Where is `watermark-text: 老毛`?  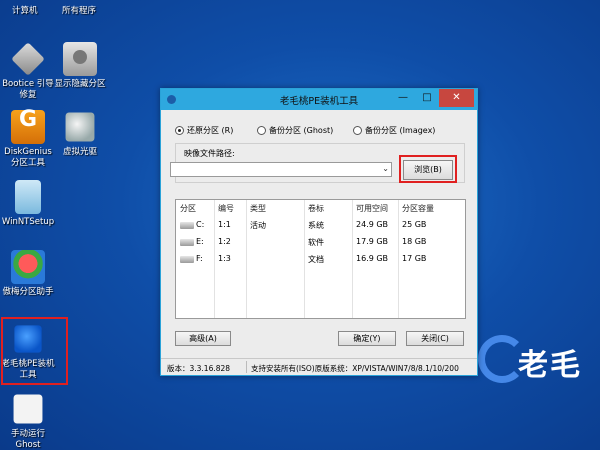
watermark-text: 老毛 is located at coordinates (550, 365).